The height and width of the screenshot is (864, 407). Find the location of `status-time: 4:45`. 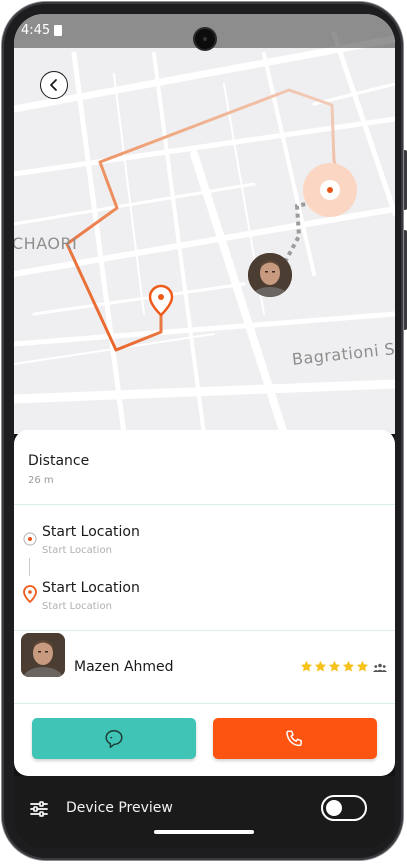

status-time: 4:45 is located at coordinates (36, 30).